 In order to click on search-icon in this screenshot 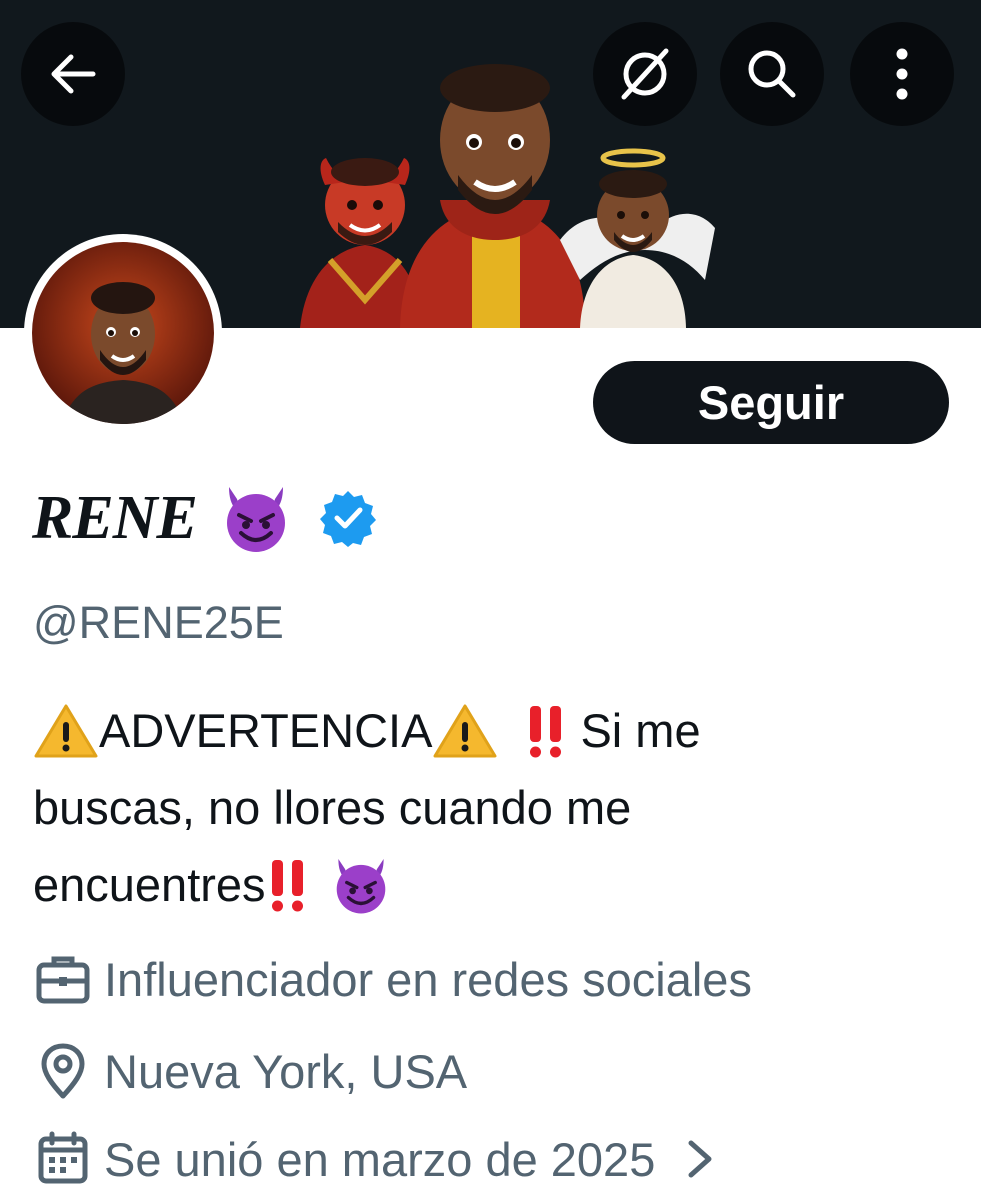, I will do `click(772, 74)`.